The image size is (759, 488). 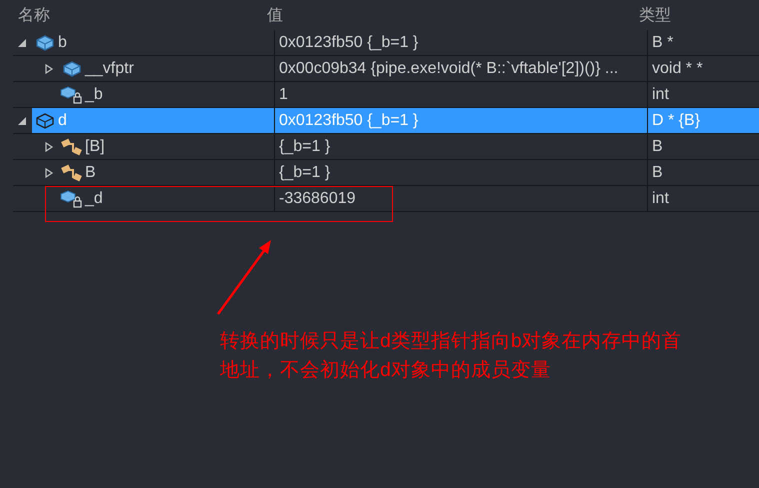 What do you see at coordinates (663, 43) in the screenshot?
I see `variable-type: B *` at bounding box center [663, 43].